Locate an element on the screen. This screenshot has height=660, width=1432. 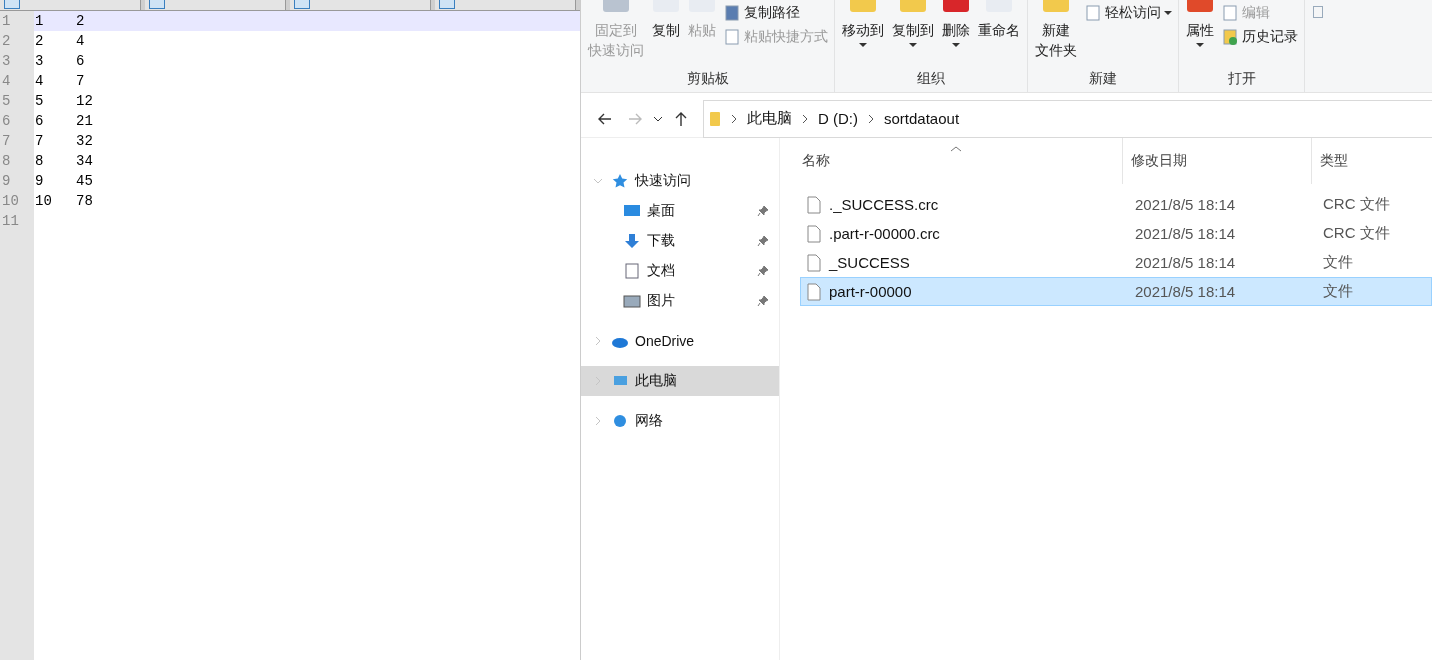
nav-item: 文档 is located at coordinates (680, 271).